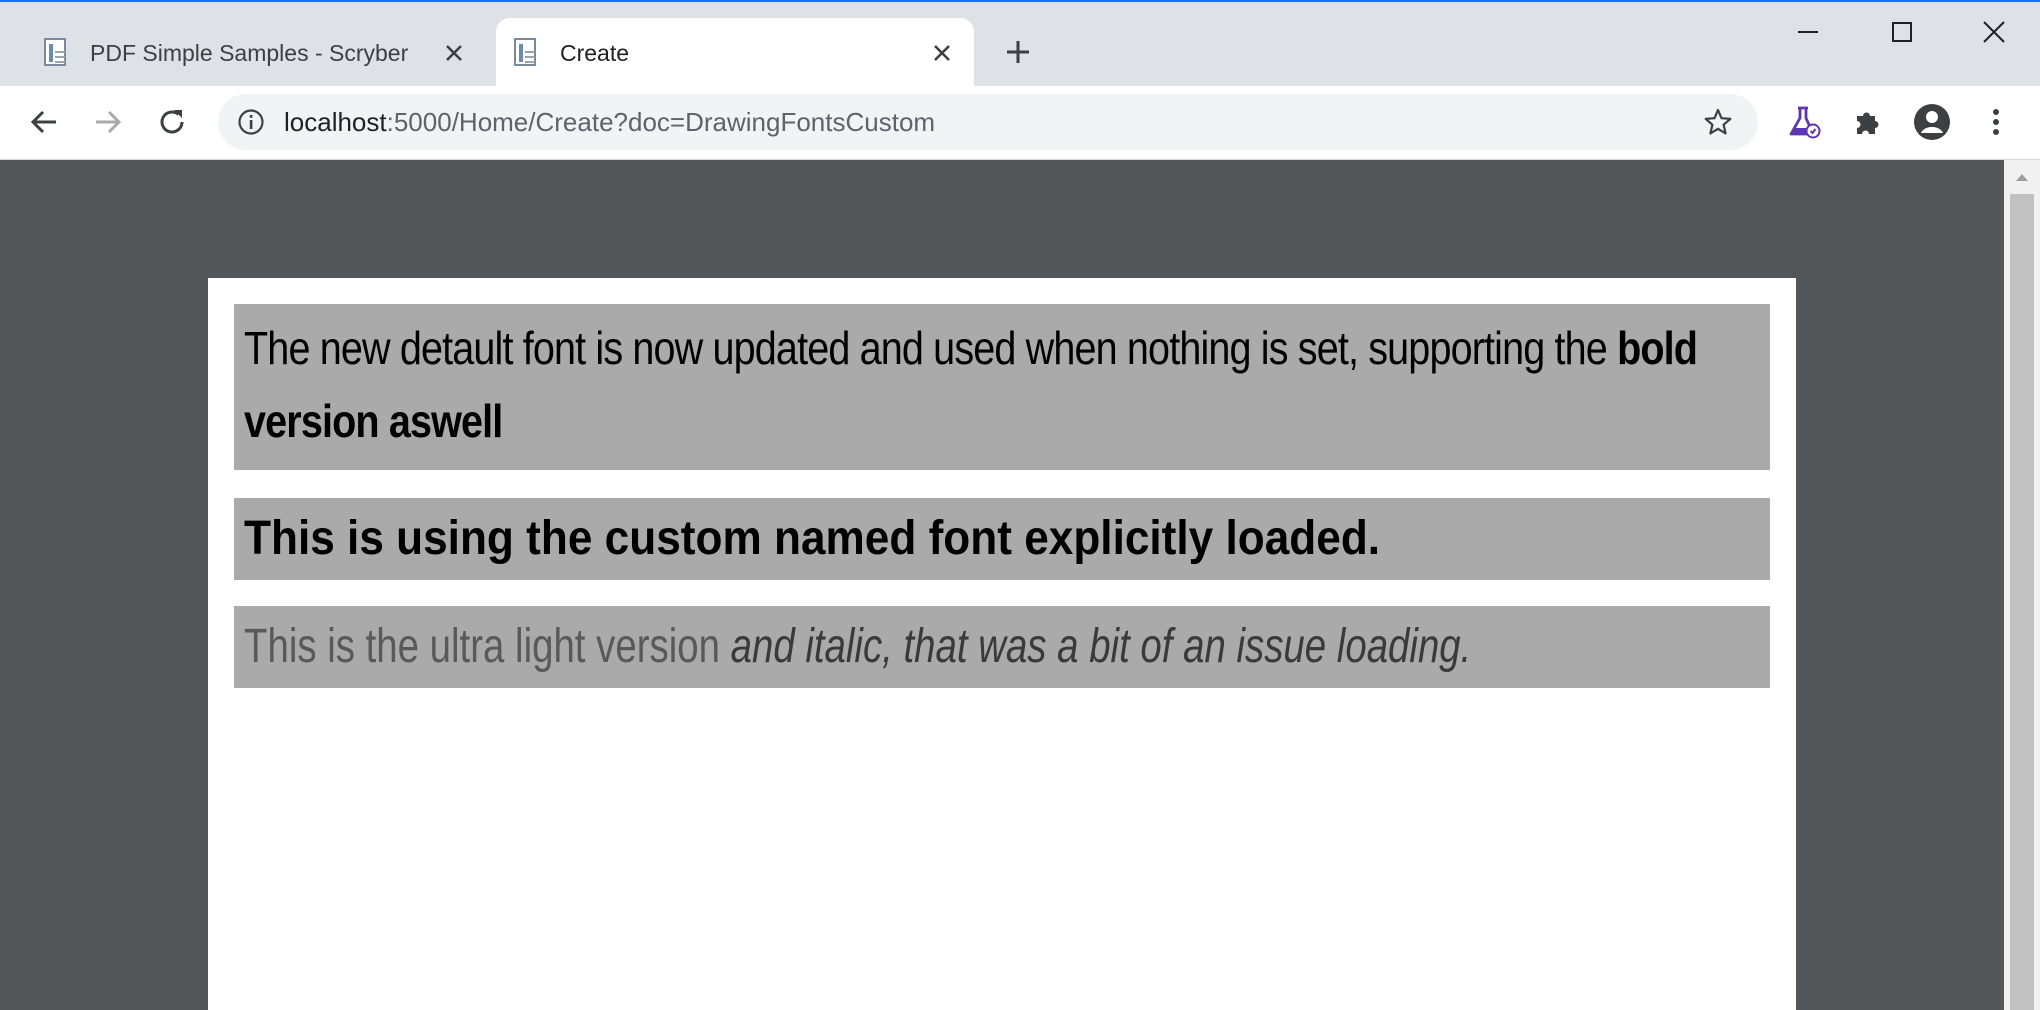  What do you see at coordinates (2022, 602) in the screenshot?
I see `scrollbar-thumb` at bounding box center [2022, 602].